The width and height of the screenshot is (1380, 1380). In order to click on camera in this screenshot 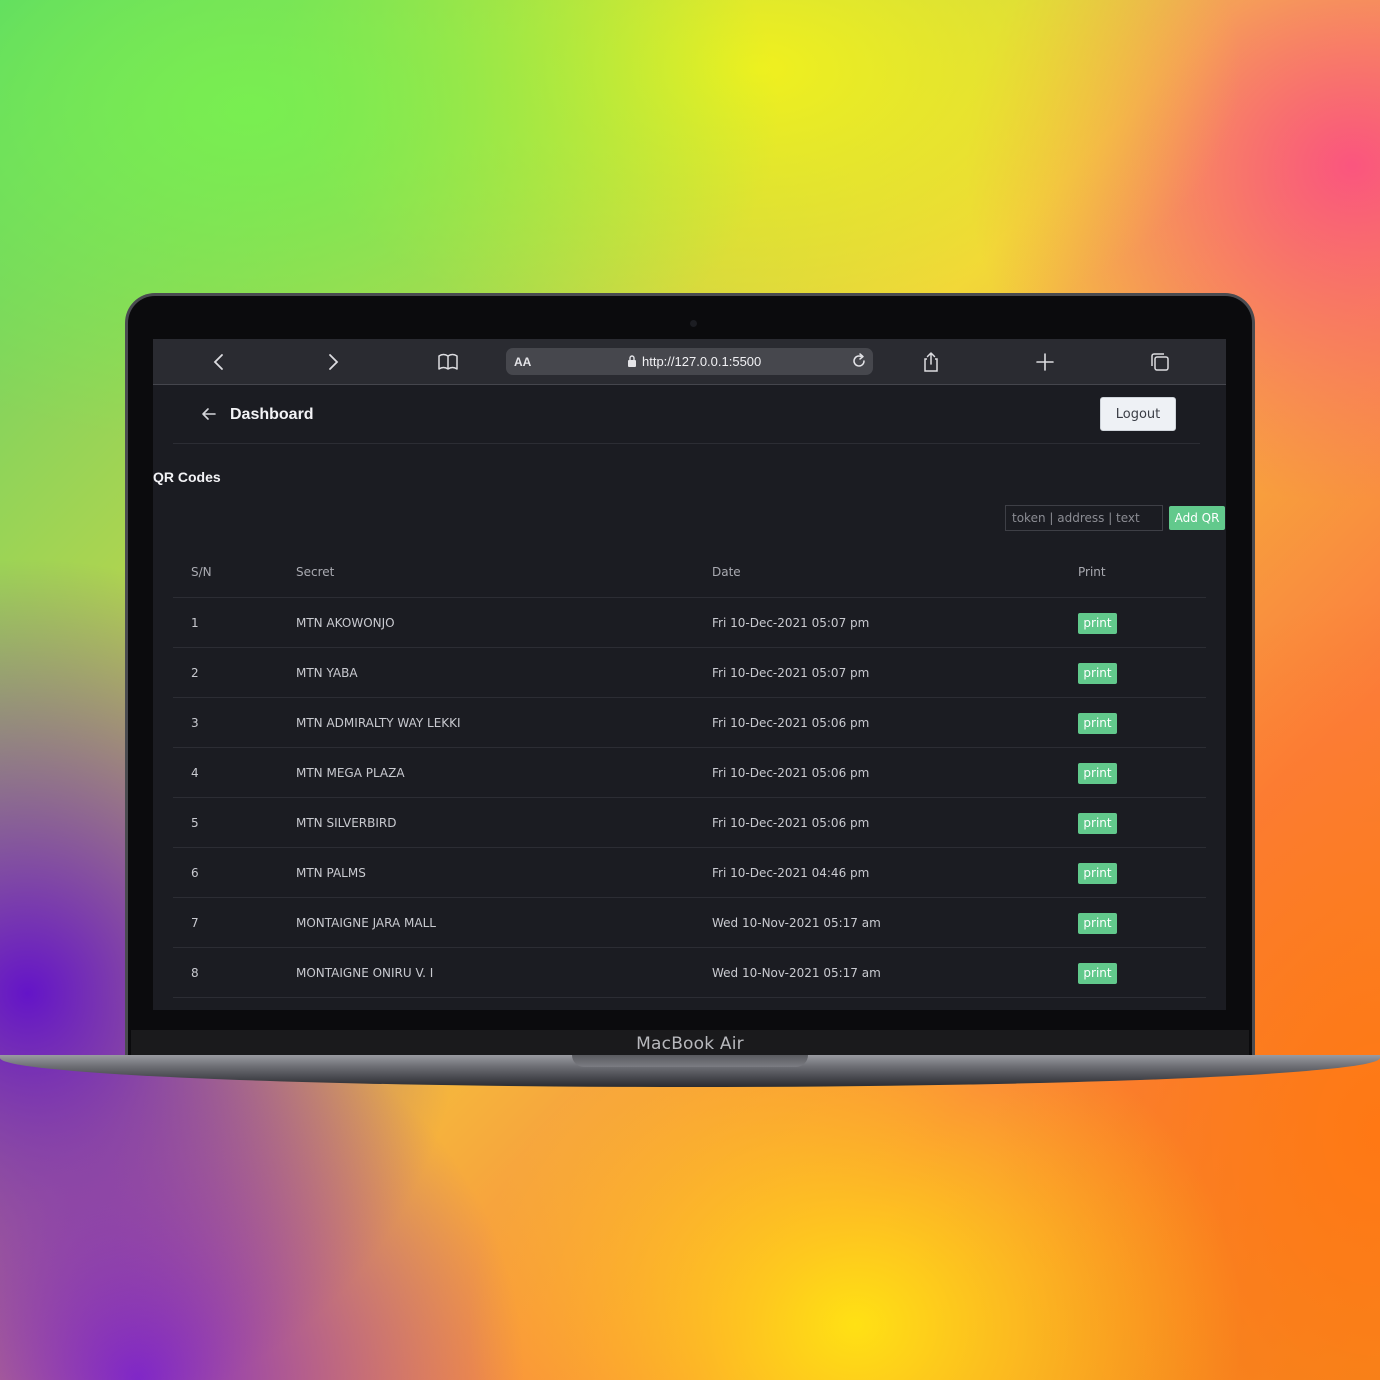, I will do `click(693, 323)`.